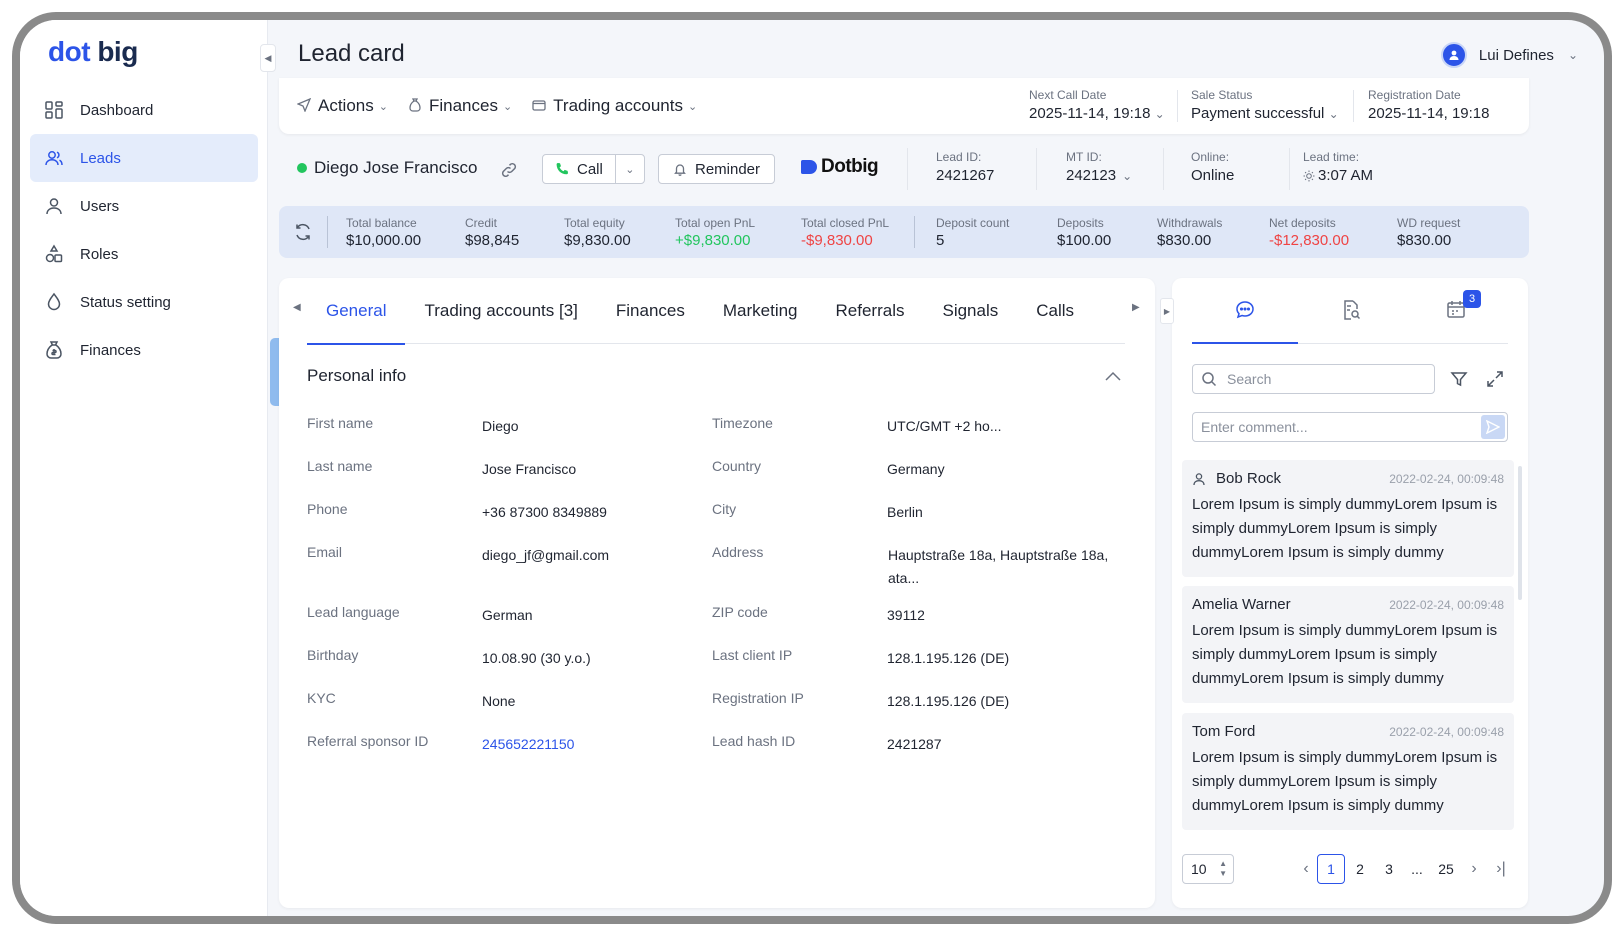 The image size is (1624, 932). Describe the element at coordinates (327, 509) in the screenshot. I see `phone-label: Phone` at that location.